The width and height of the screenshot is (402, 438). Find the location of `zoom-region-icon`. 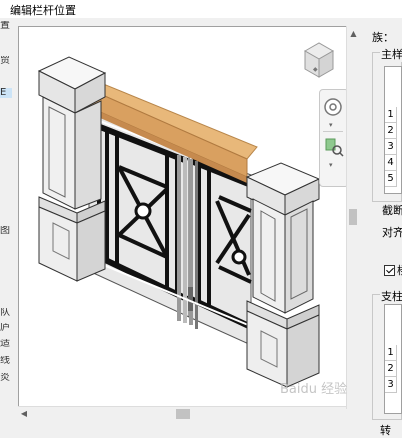

zoom-region-icon is located at coordinates (334, 147).